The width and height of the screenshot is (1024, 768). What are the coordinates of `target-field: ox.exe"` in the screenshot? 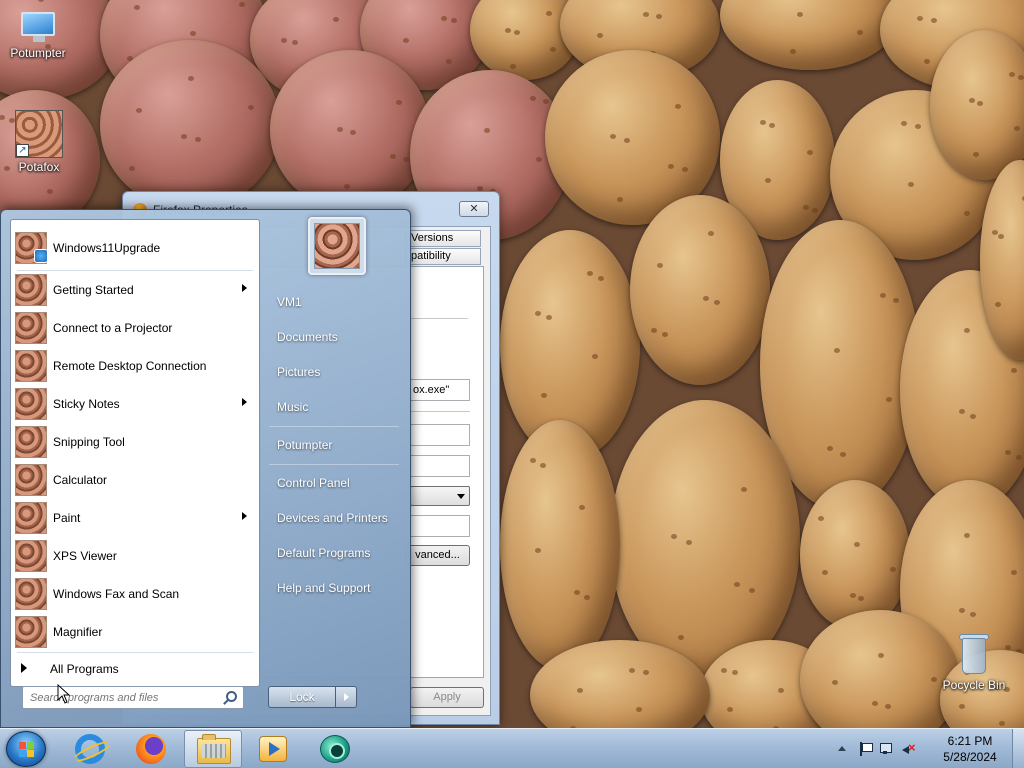 It's located at (440, 390).